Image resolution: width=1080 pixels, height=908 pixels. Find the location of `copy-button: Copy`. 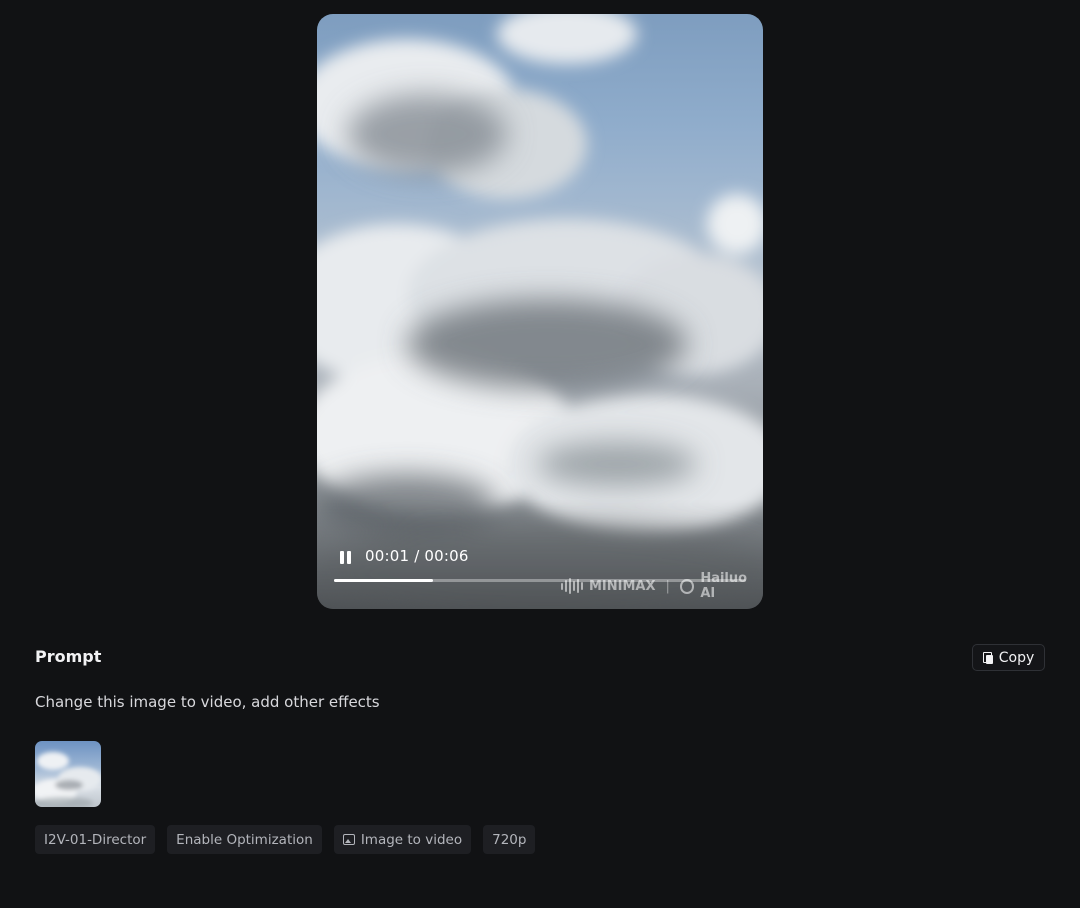

copy-button: Copy is located at coordinates (1008, 657).